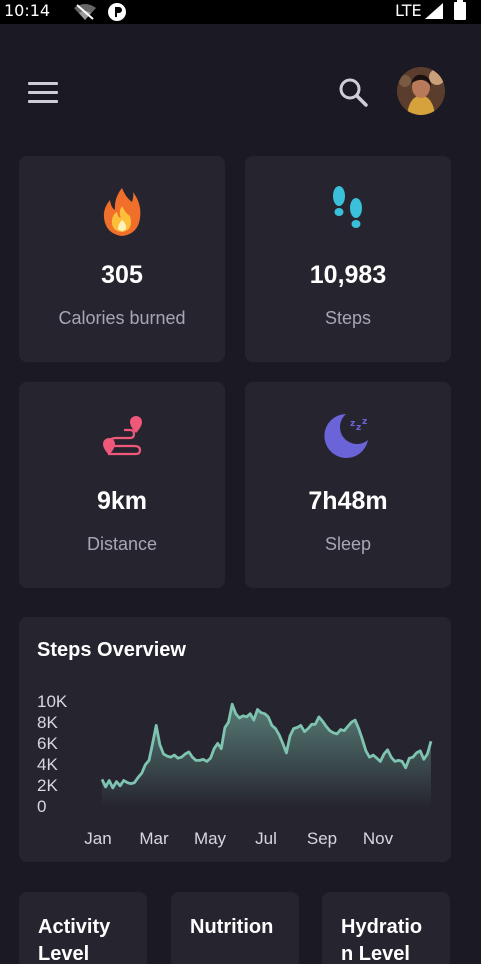 The height and width of the screenshot is (964, 481). What do you see at coordinates (347, 207) in the screenshot?
I see `footprints-icon` at bounding box center [347, 207].